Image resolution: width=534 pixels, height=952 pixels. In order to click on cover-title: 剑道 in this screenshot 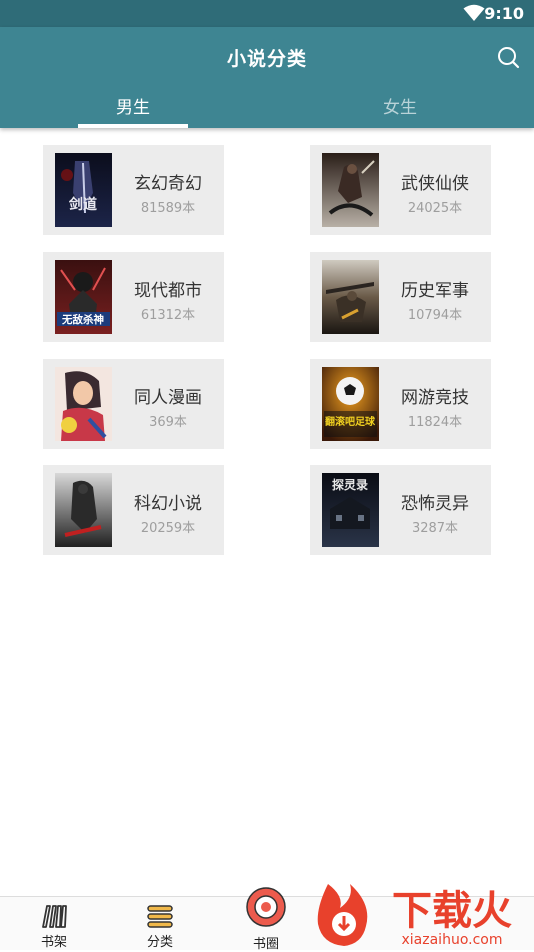, I will do `click(82, 204)`.